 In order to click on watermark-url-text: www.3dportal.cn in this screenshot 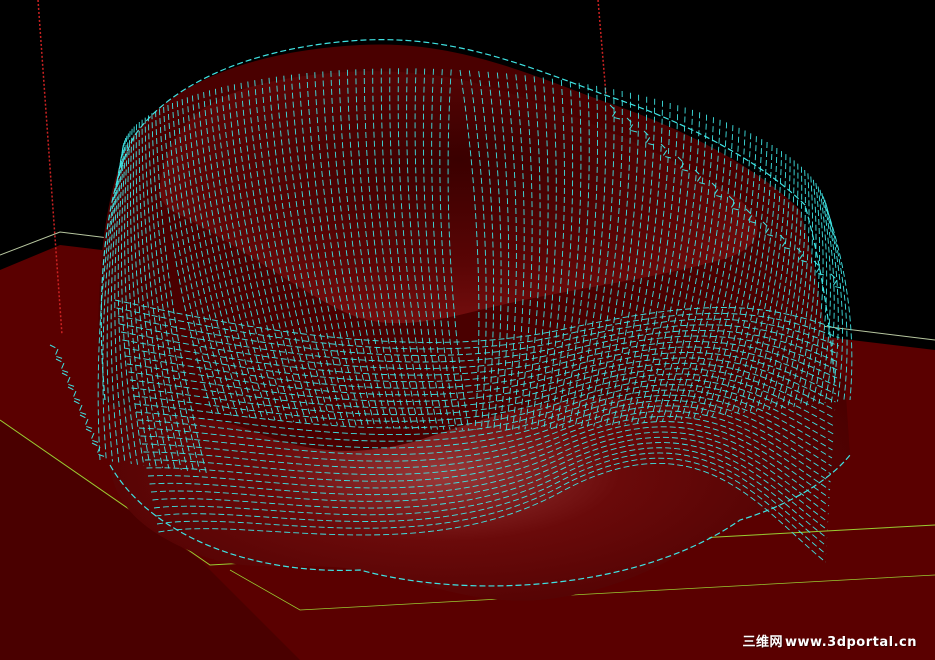, I will do `click(851, 642)`.